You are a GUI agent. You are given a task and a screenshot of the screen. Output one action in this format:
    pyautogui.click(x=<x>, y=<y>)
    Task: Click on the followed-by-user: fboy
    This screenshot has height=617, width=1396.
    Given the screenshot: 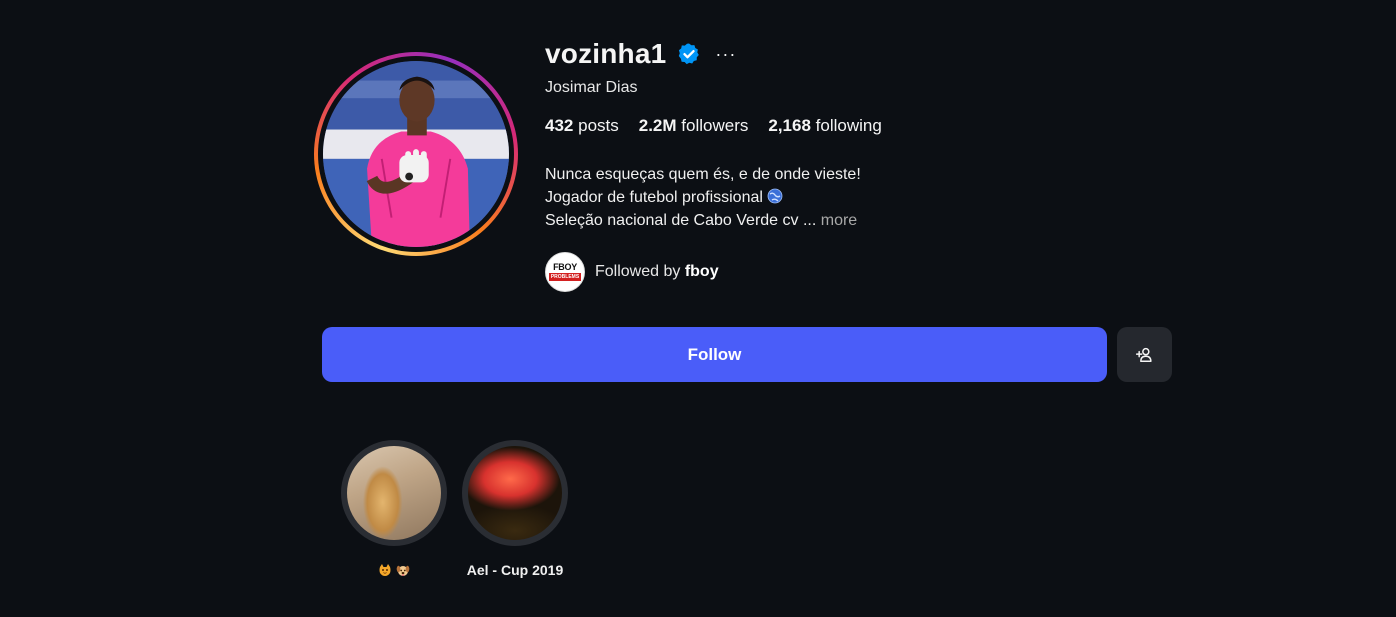 What is the action you would take?
    pyautogui.click(x=701, y=271)
    